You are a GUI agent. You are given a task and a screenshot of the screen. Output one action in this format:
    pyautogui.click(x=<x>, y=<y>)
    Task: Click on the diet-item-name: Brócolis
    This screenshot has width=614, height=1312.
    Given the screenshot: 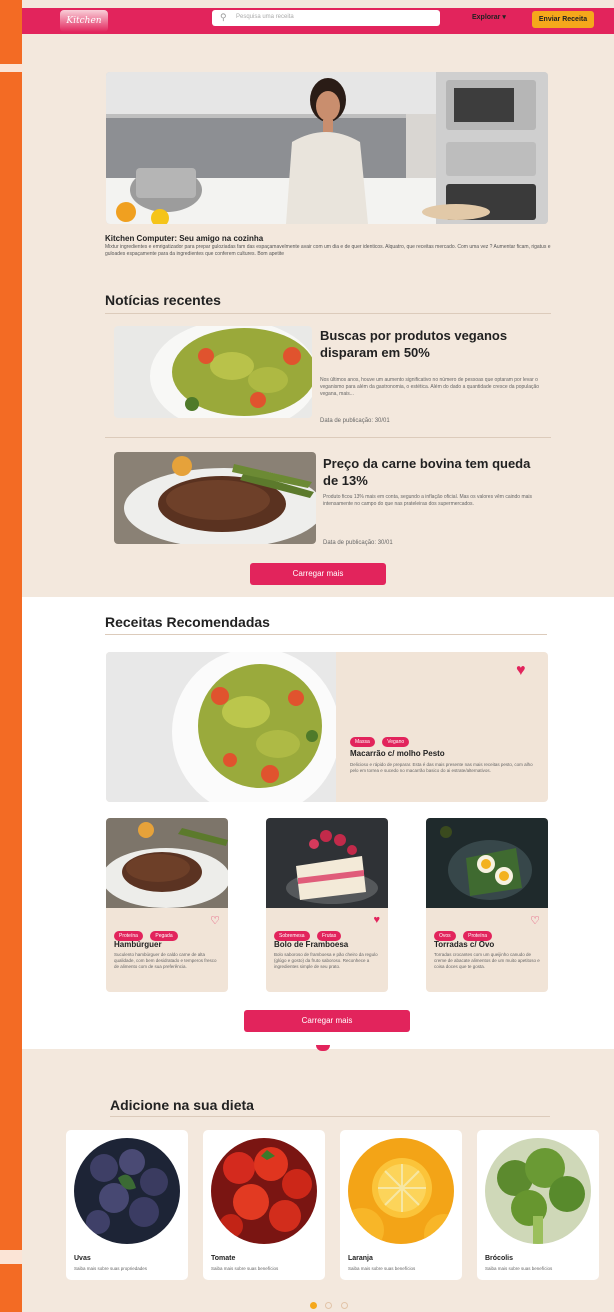 What is the action you would take?
    pyautogui.click(x=499, y=1258)
    